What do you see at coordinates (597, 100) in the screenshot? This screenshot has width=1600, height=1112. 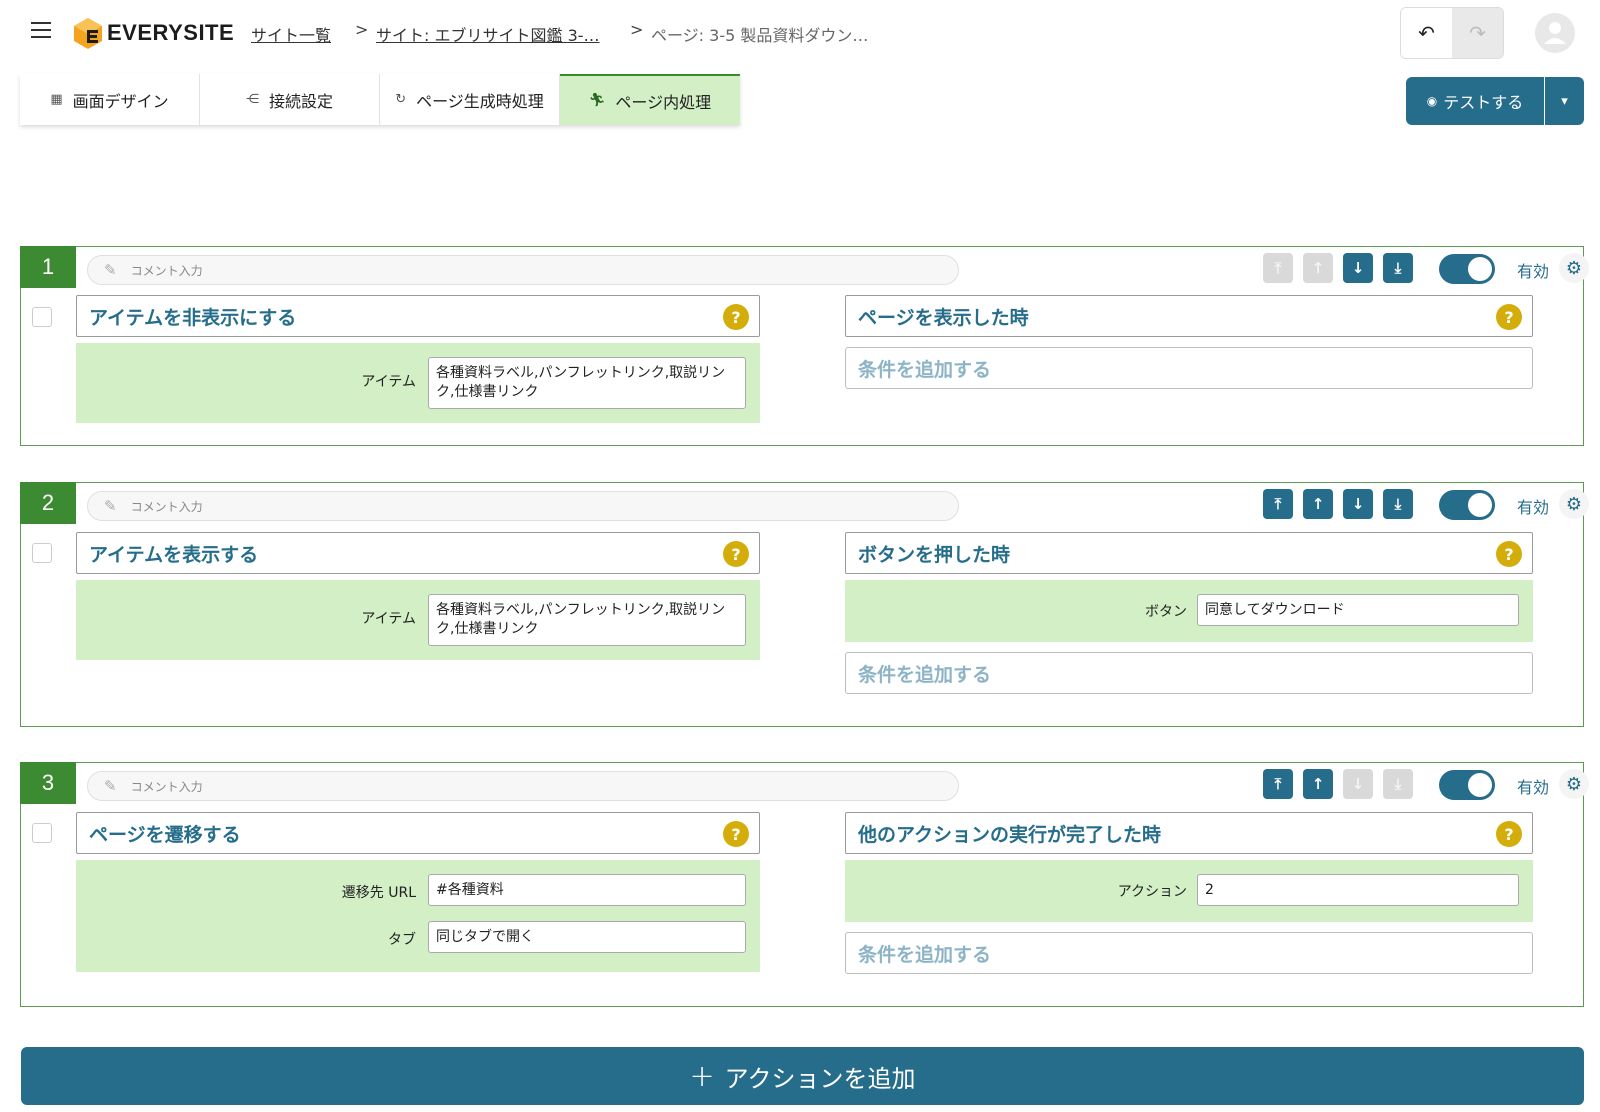 I see `runner-icon: 🏃︎` at bounding box center [597, 100].